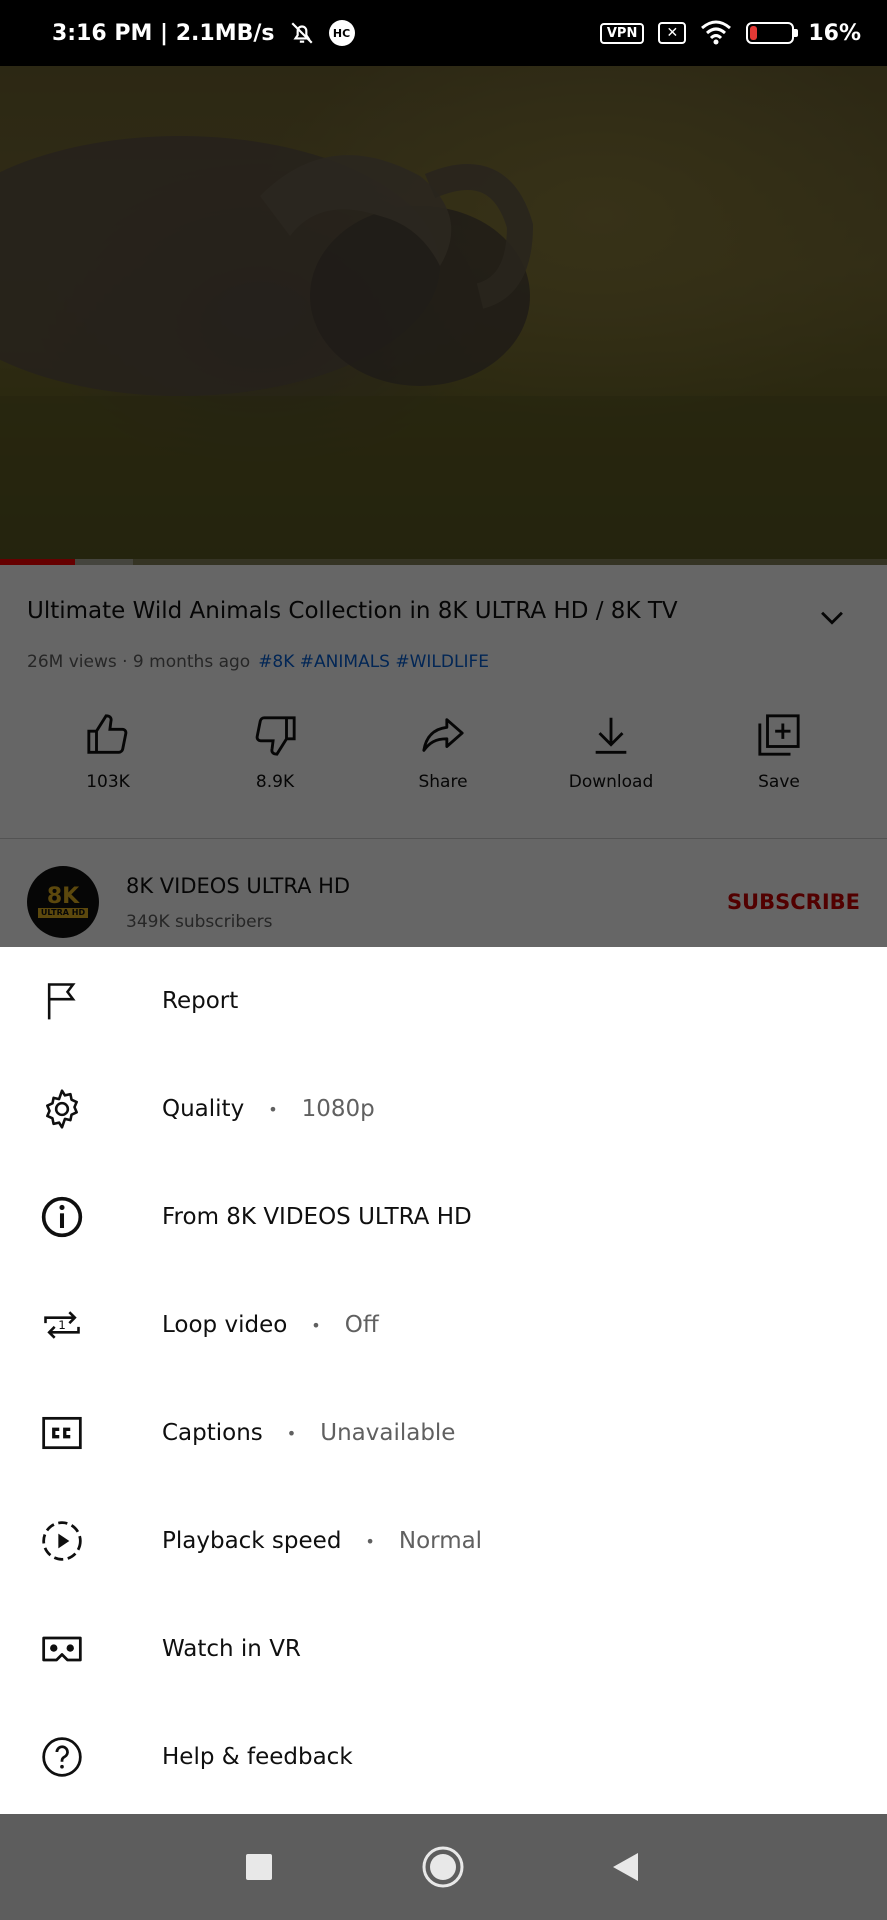 The width and height of the screenshot is (887, 1920). I want to click on menu-label-quality: Quality, so click(203, 1109).